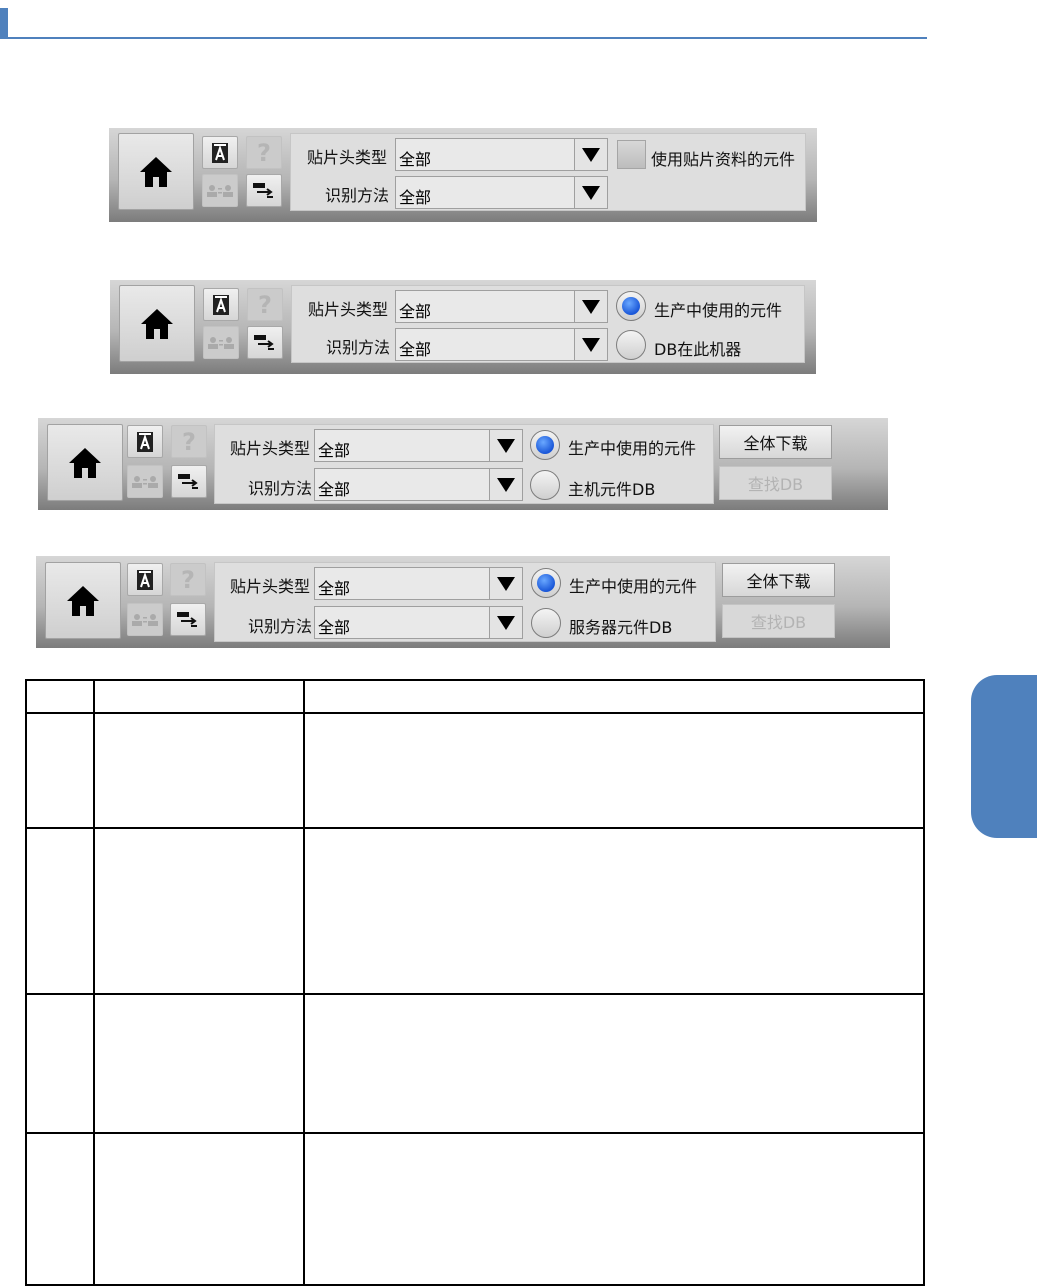 The image size is (1037, 1287). Describe the element at coordinates (548, 324) in the screenshot. I see `filter-panel: 贴片头类型 全部 识别方法 全部 生产中使用的元件 DB在此机器` at that location.